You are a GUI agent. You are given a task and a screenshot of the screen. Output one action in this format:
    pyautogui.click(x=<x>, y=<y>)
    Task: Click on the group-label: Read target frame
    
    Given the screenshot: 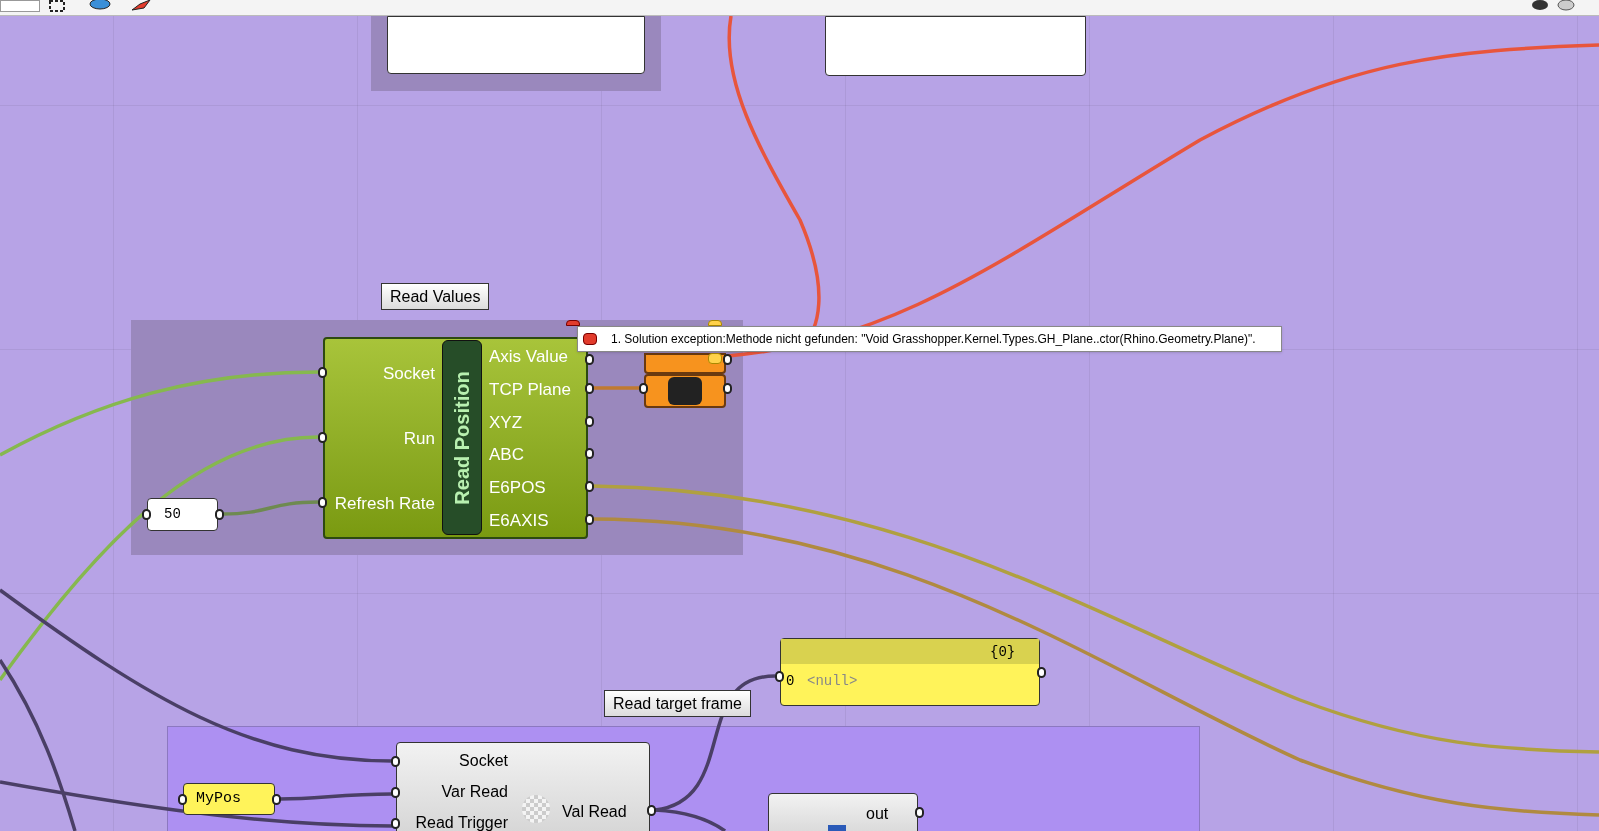 What is the action you would take?
    pyautogui.click(x=677, y=703)
    